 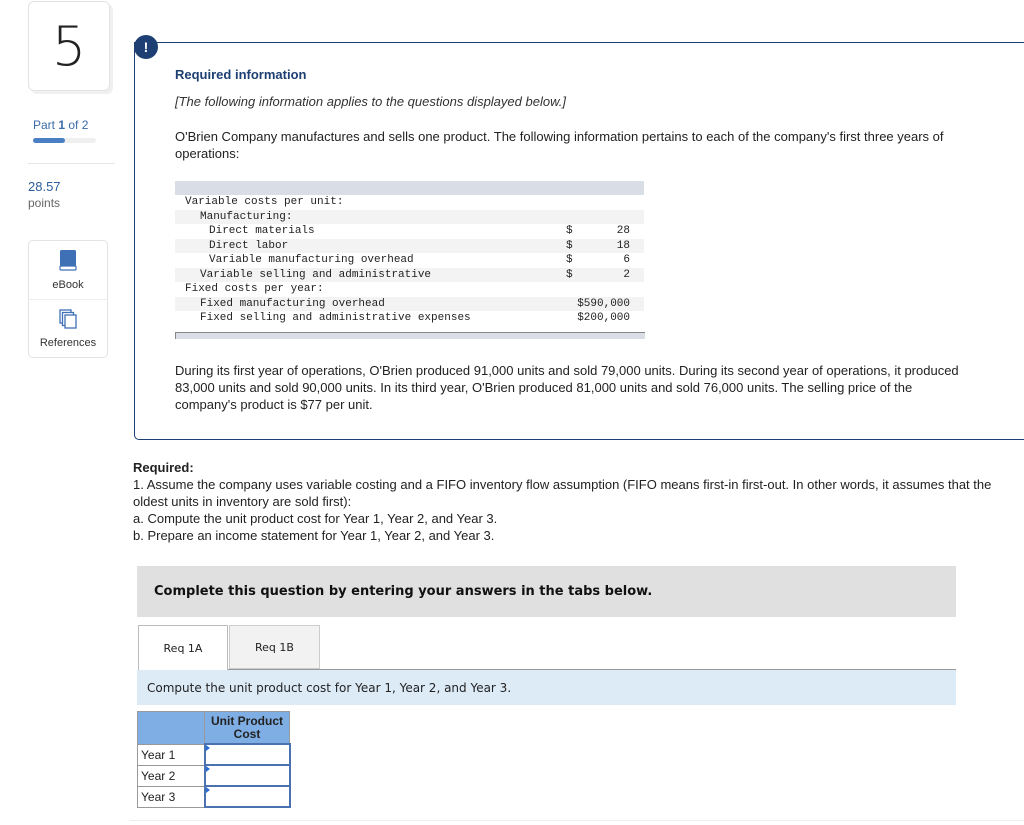 I want to click on references-label: References, so click(x=68, y=343).